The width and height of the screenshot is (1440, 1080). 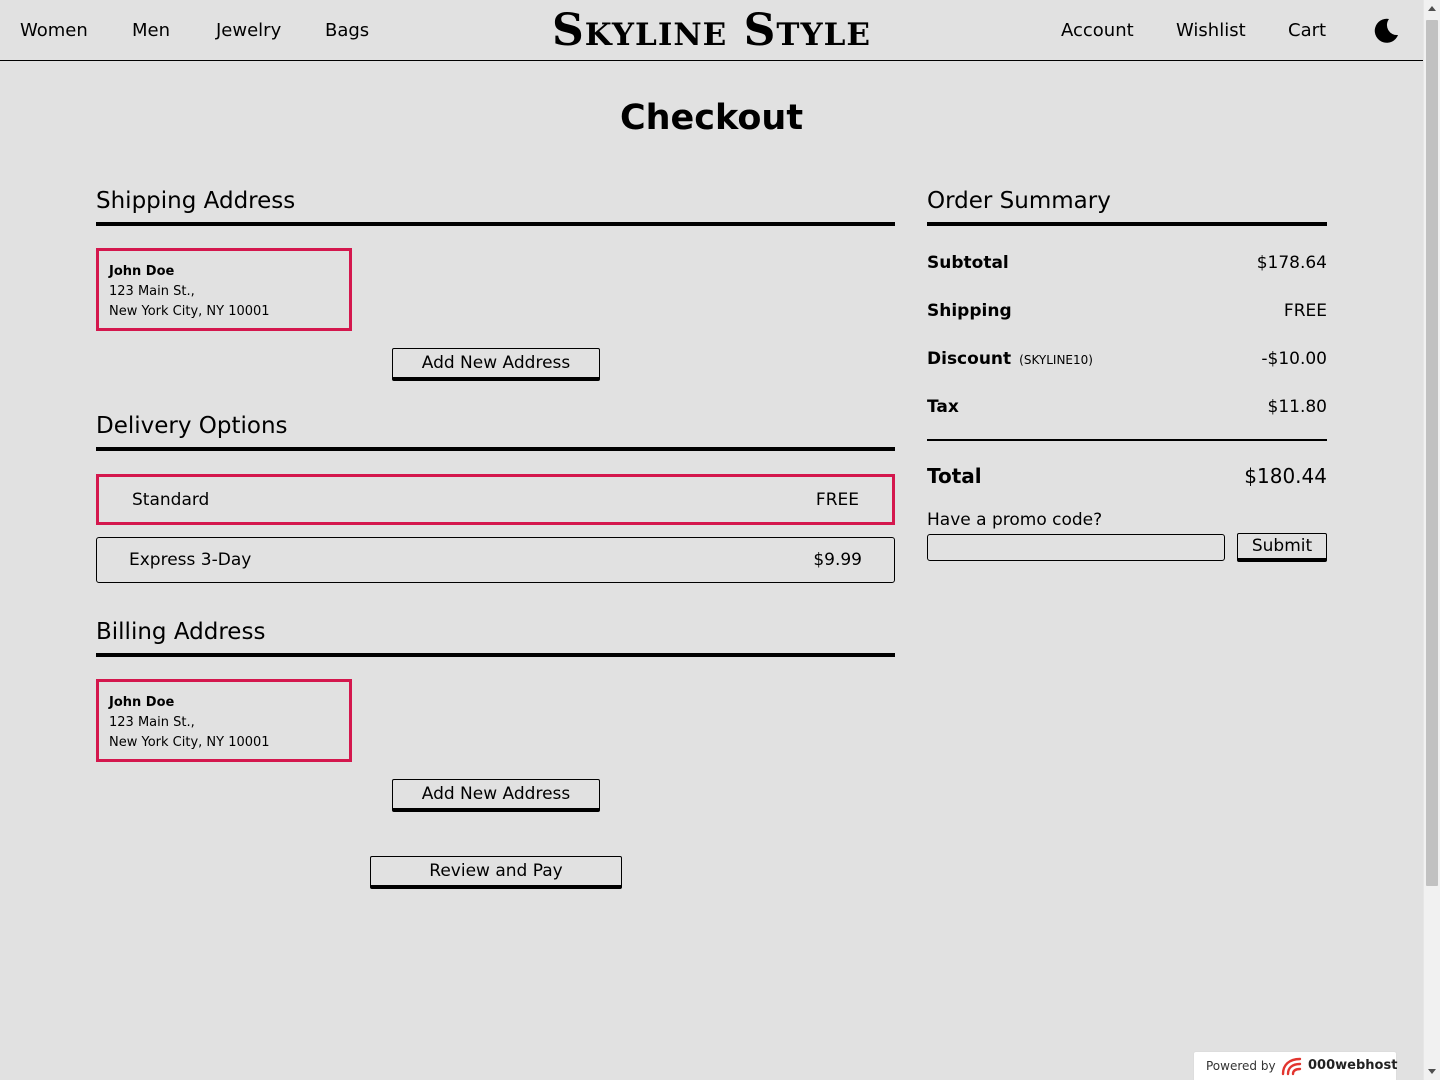 What do you see at coordinates (495, 560) in the screenshot?
I see `delivery-option-express: Express 3-Day $9.99` at bounding box center [495, 560].